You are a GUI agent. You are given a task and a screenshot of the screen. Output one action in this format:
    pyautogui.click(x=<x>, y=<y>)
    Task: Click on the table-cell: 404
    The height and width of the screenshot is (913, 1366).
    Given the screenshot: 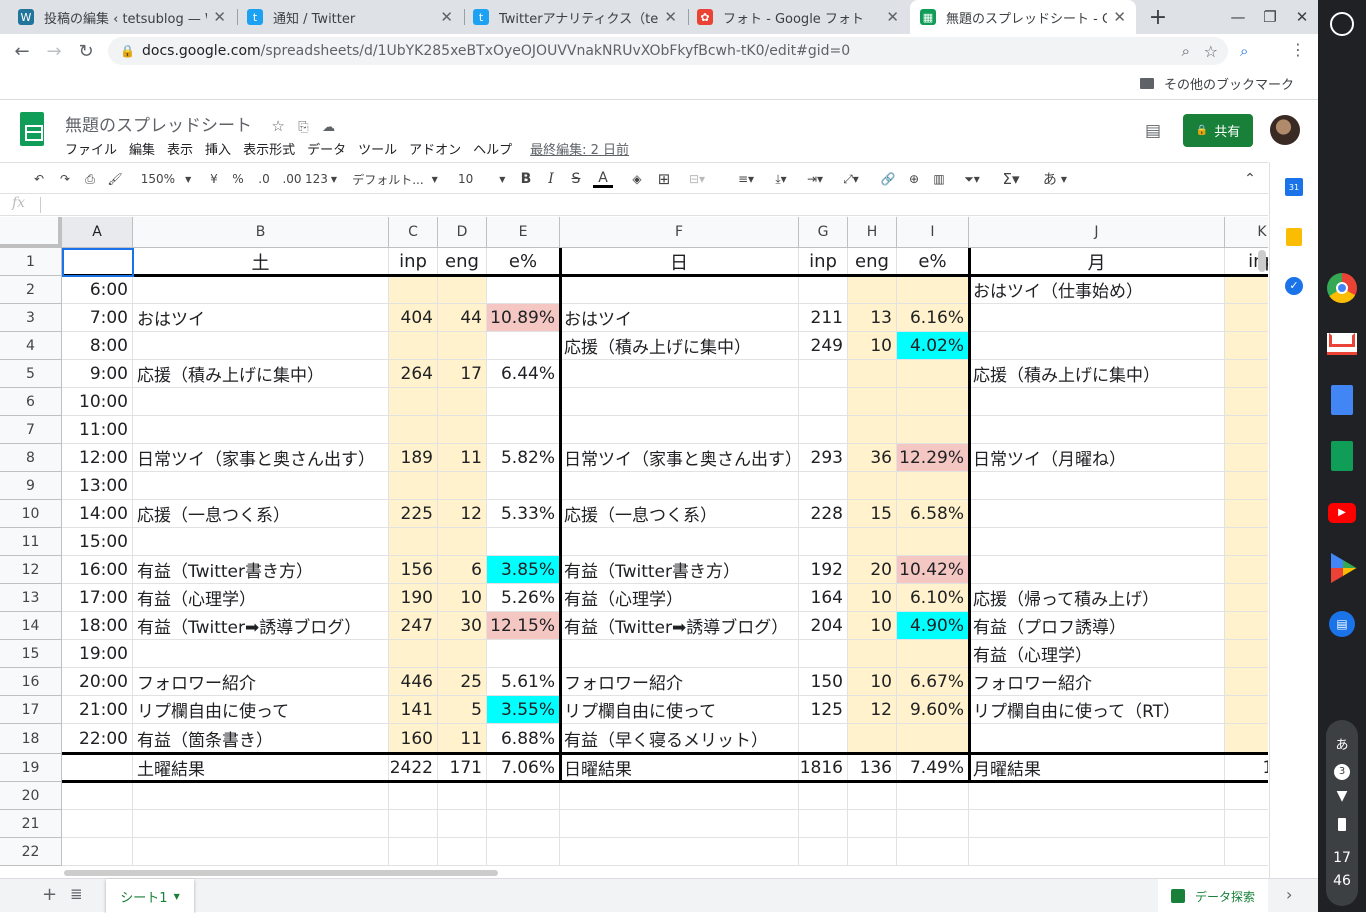 What is the action you would take?
    pyautogui.click(x=413, y=318)
    